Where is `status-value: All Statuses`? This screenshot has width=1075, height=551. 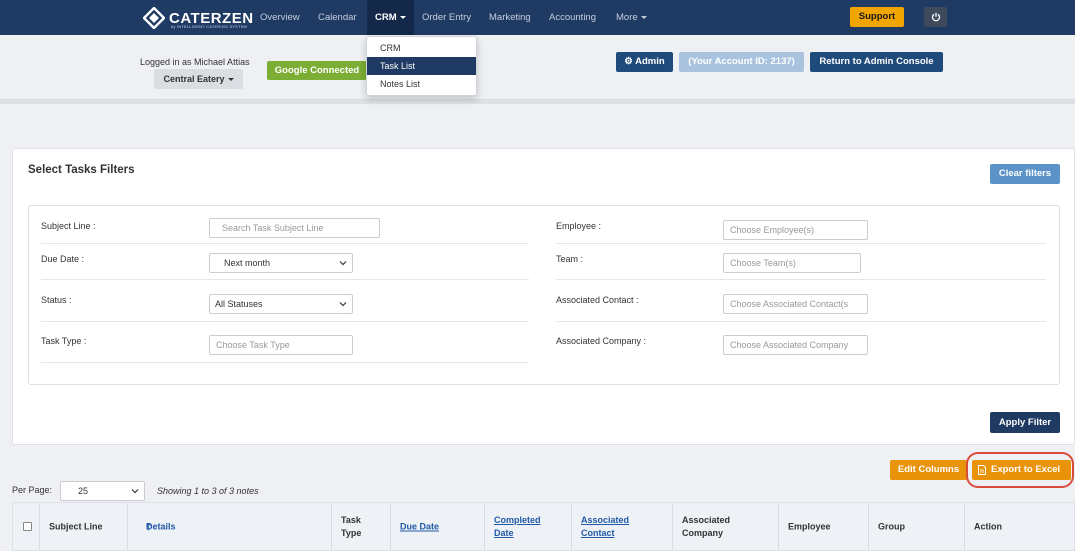
status-value: All Statuses is located at coordinates (239, 304).